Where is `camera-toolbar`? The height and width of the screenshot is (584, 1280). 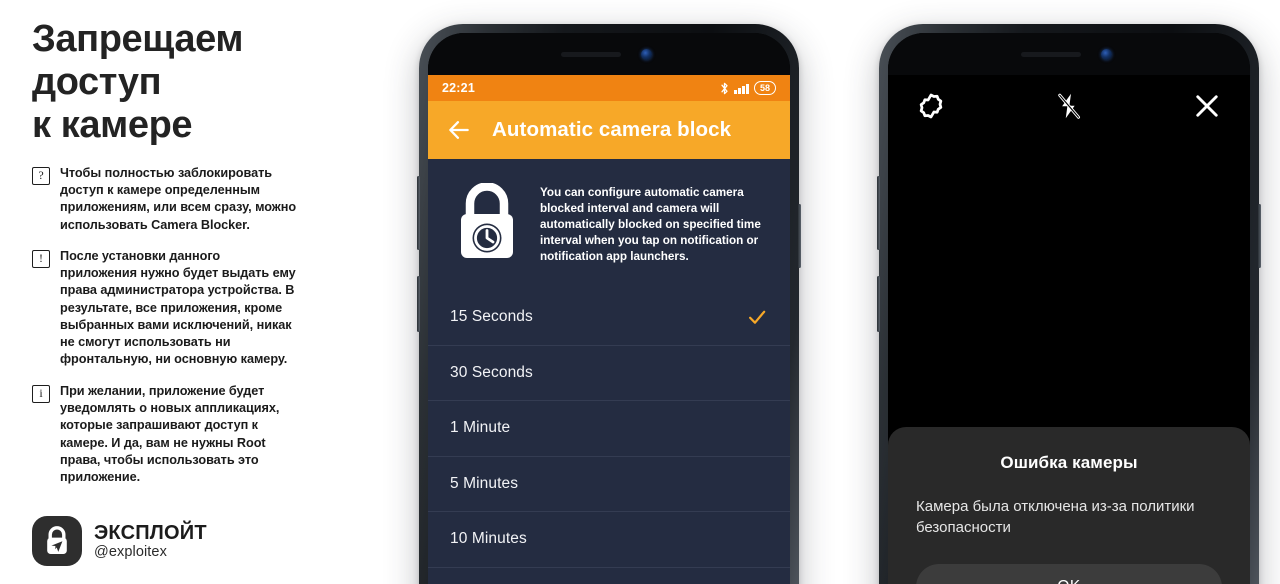
camera-toolbar is located at coordinates (1069, 106).